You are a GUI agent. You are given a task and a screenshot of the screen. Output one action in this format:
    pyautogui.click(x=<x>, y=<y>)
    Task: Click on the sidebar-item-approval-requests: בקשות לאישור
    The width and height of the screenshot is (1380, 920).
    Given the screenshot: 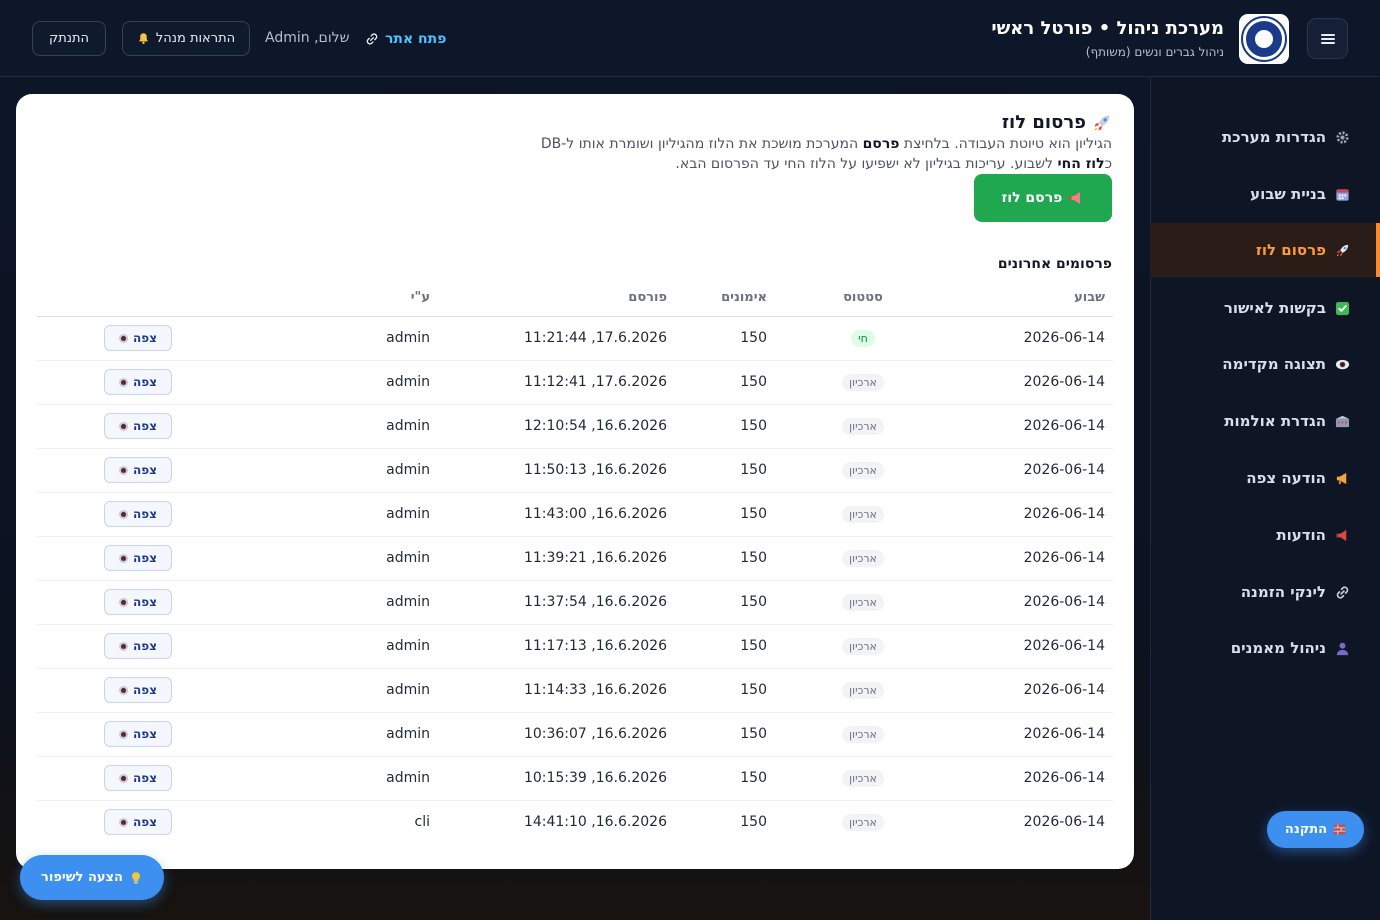 What is the action you would take?
    pyautogui.click(x=1265, y=308)
    